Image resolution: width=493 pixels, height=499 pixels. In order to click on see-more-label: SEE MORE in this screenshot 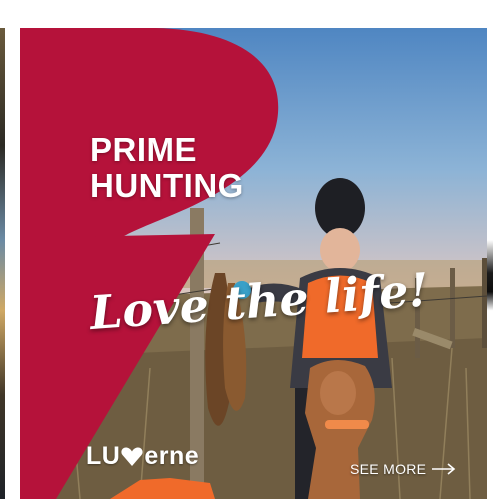, I will do `click(388, 469)`.